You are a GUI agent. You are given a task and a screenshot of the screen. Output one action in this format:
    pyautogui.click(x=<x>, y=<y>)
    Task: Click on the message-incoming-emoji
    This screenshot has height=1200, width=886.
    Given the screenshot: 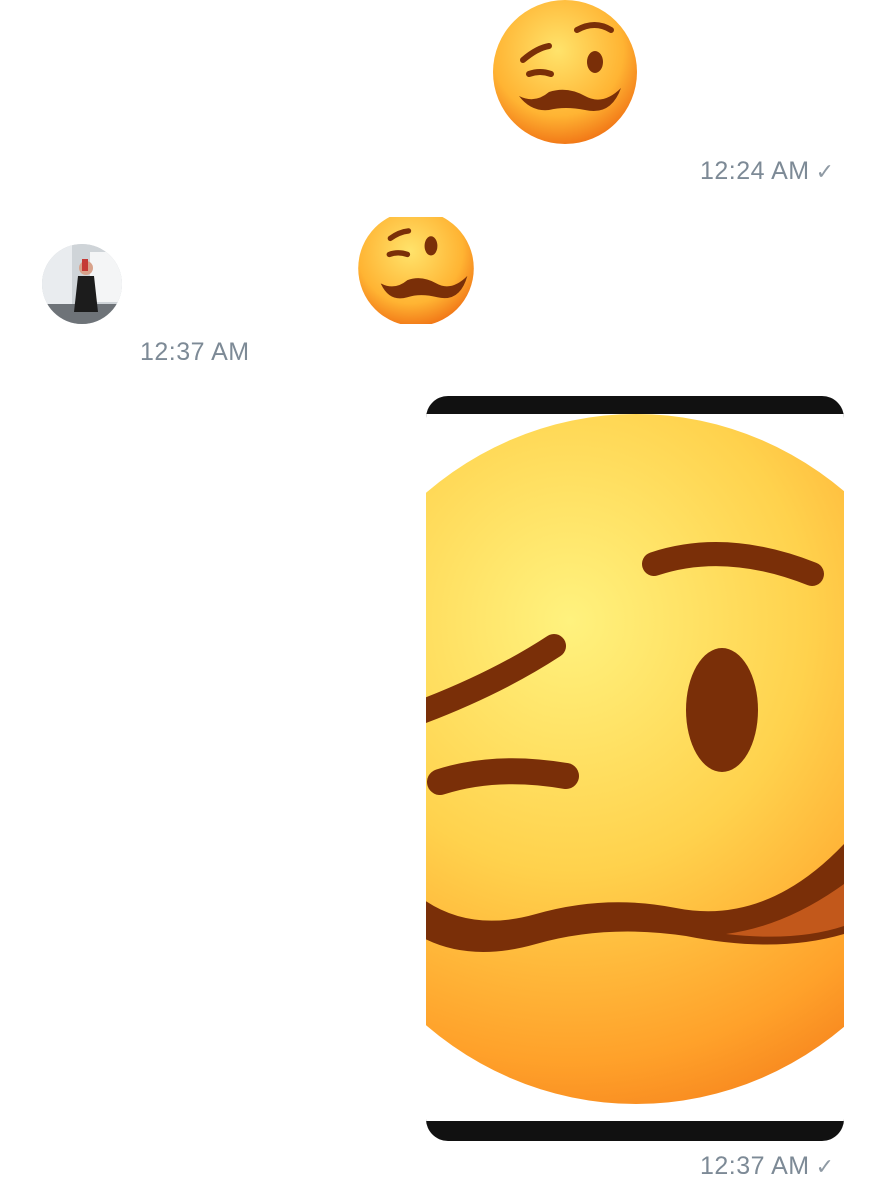 What is the action you would take?
    pyautogui.click(x=416, y=270)
    